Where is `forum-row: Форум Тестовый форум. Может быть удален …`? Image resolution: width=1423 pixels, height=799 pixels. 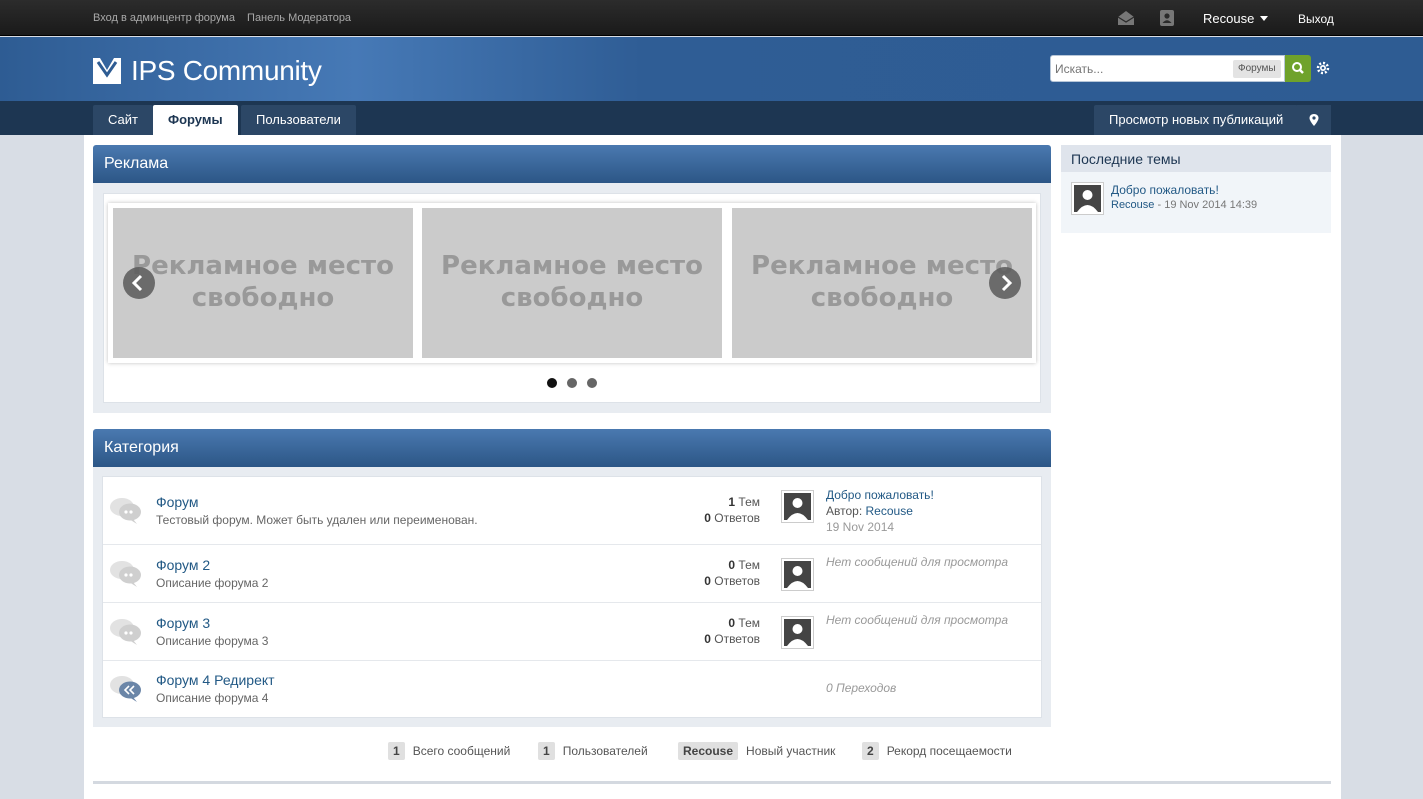
forum-row: Форум Тестовый форум. Может быть удален … is located at coordinates (572, 511).